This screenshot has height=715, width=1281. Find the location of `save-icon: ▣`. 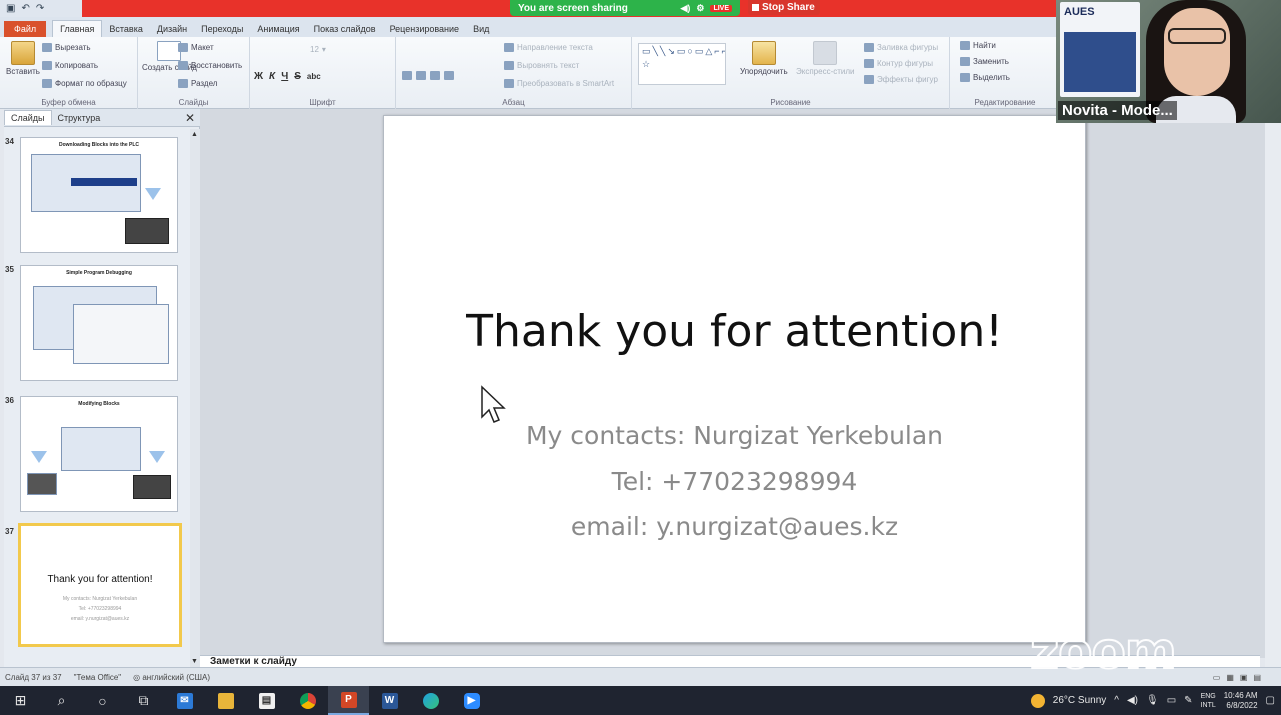

save-icon: ▣ is located at coordinates (10, 8).